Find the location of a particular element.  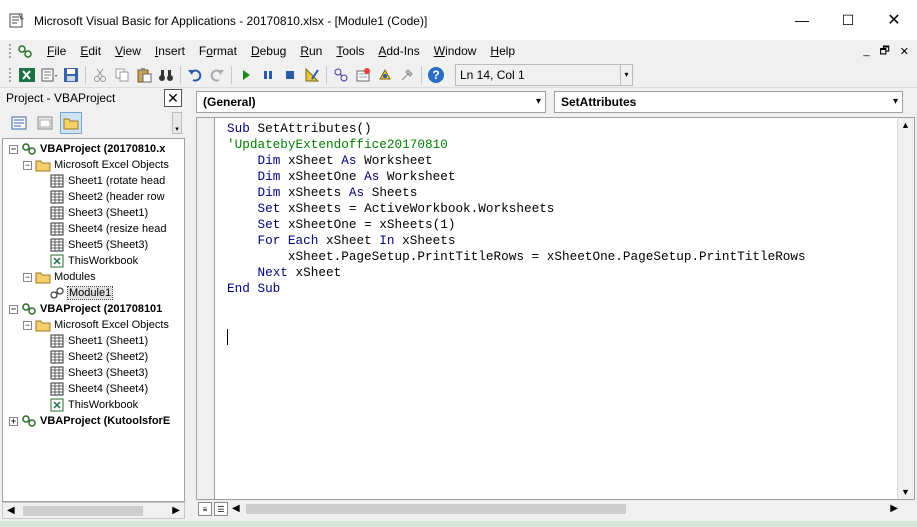

tree-item: Sheet3 (Sheet3) is located at coordinates (98, 373).